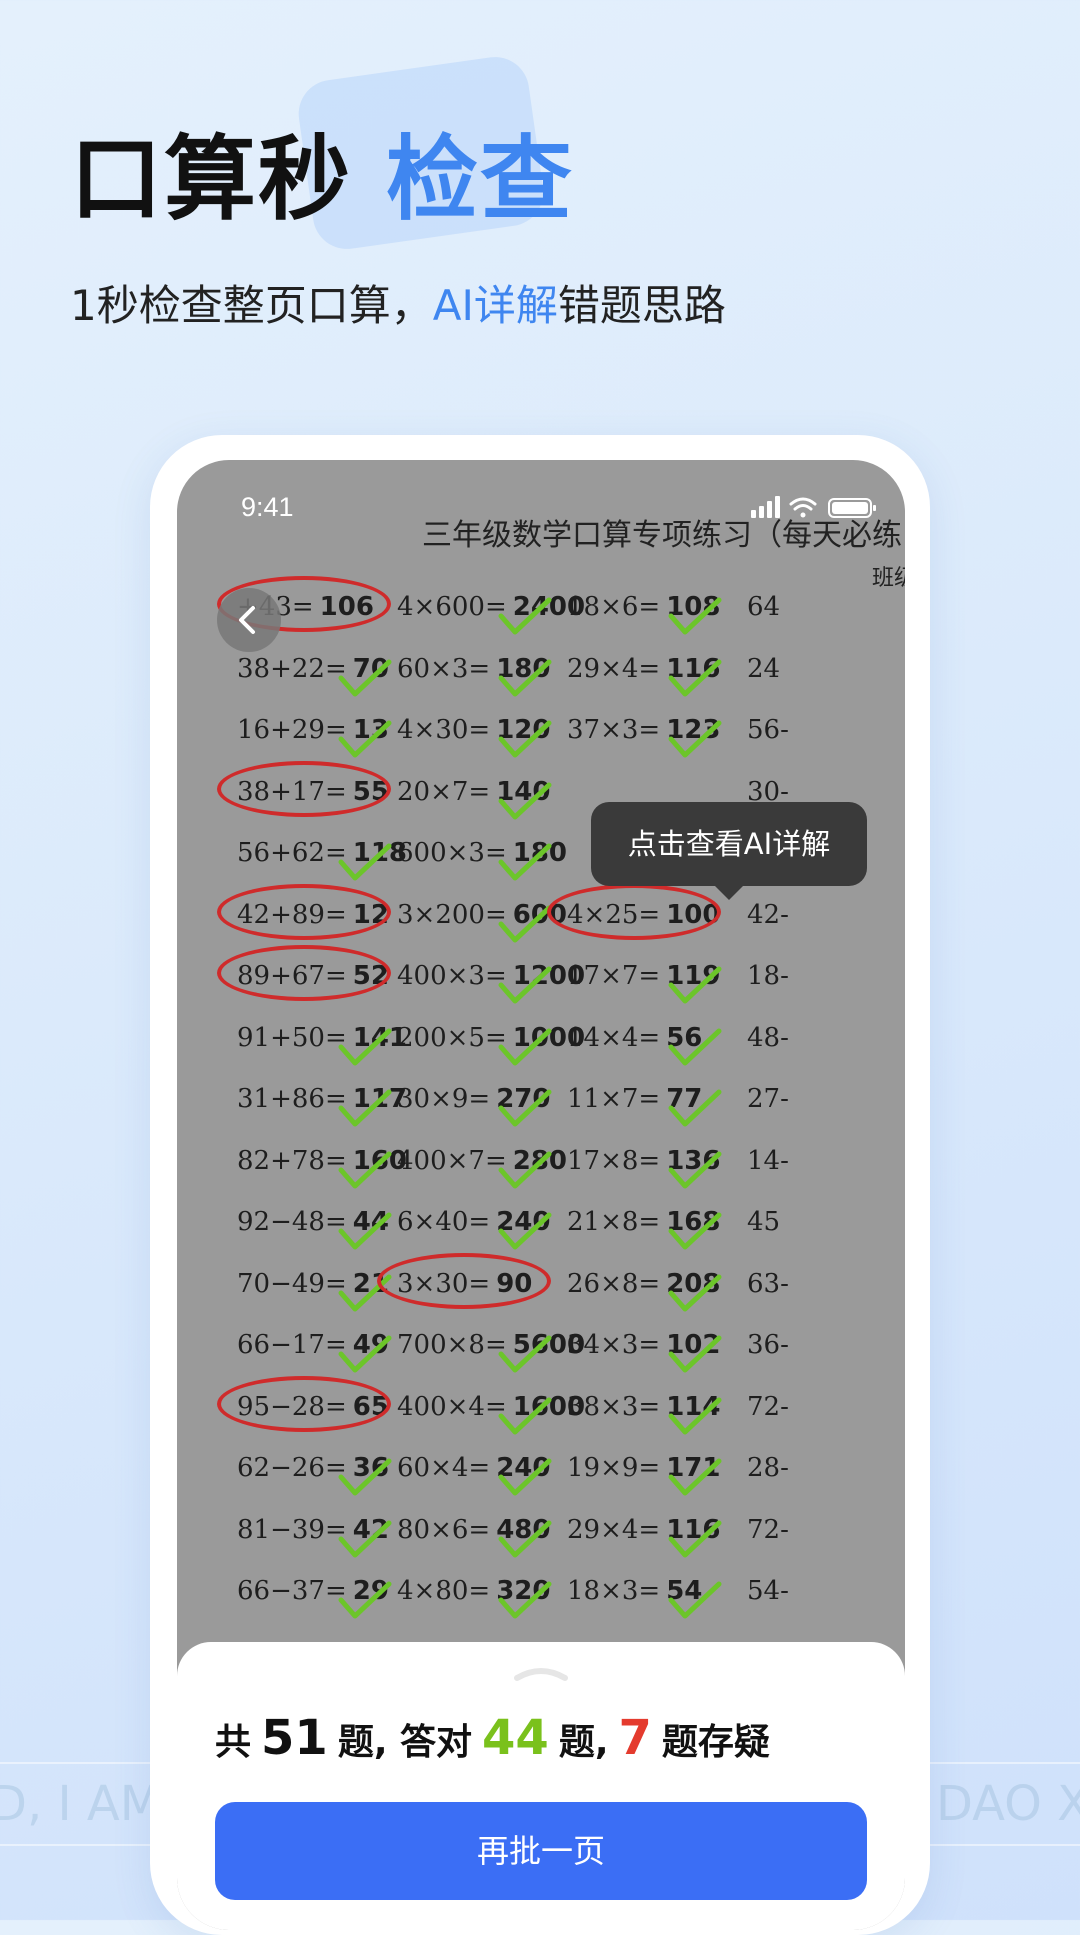  Describe the element at coordinates (452, 1160) in the screenshot. I see `problem-question: 400×7=` at that location.